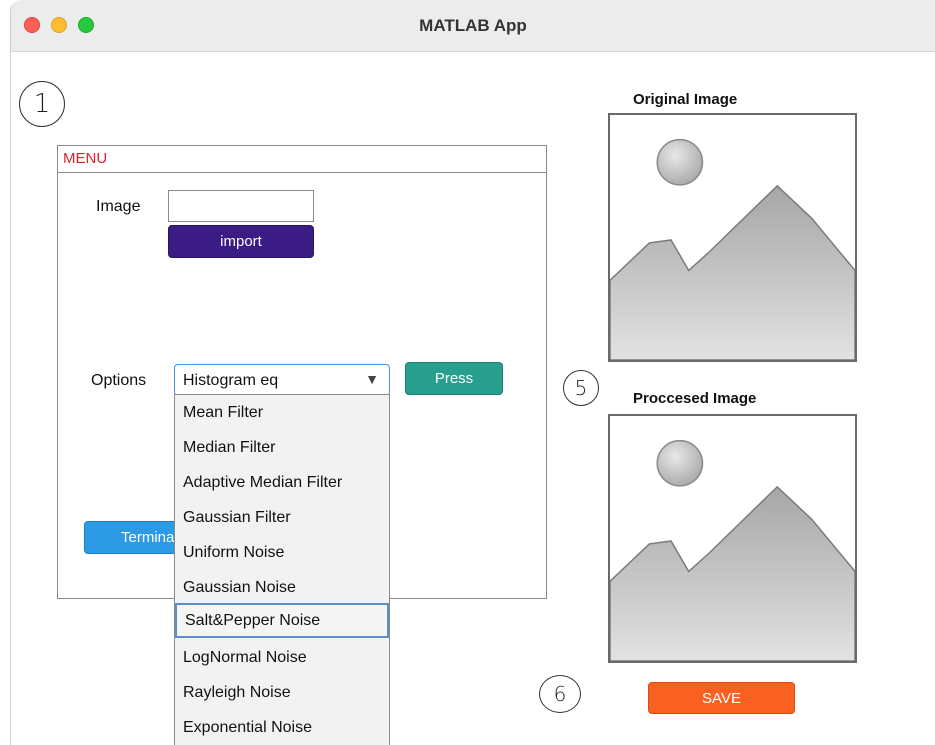  I want to click on dropdown-option-rayleigh-noise: Rayleigh Noise, so click(282, 692).